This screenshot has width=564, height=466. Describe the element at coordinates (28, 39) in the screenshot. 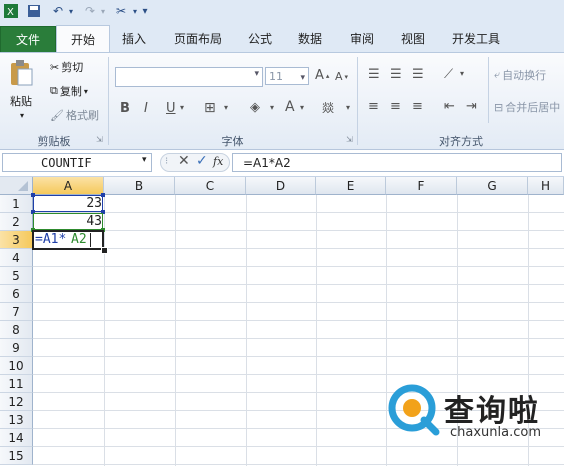

I see `tab-file: 文件` at that location.